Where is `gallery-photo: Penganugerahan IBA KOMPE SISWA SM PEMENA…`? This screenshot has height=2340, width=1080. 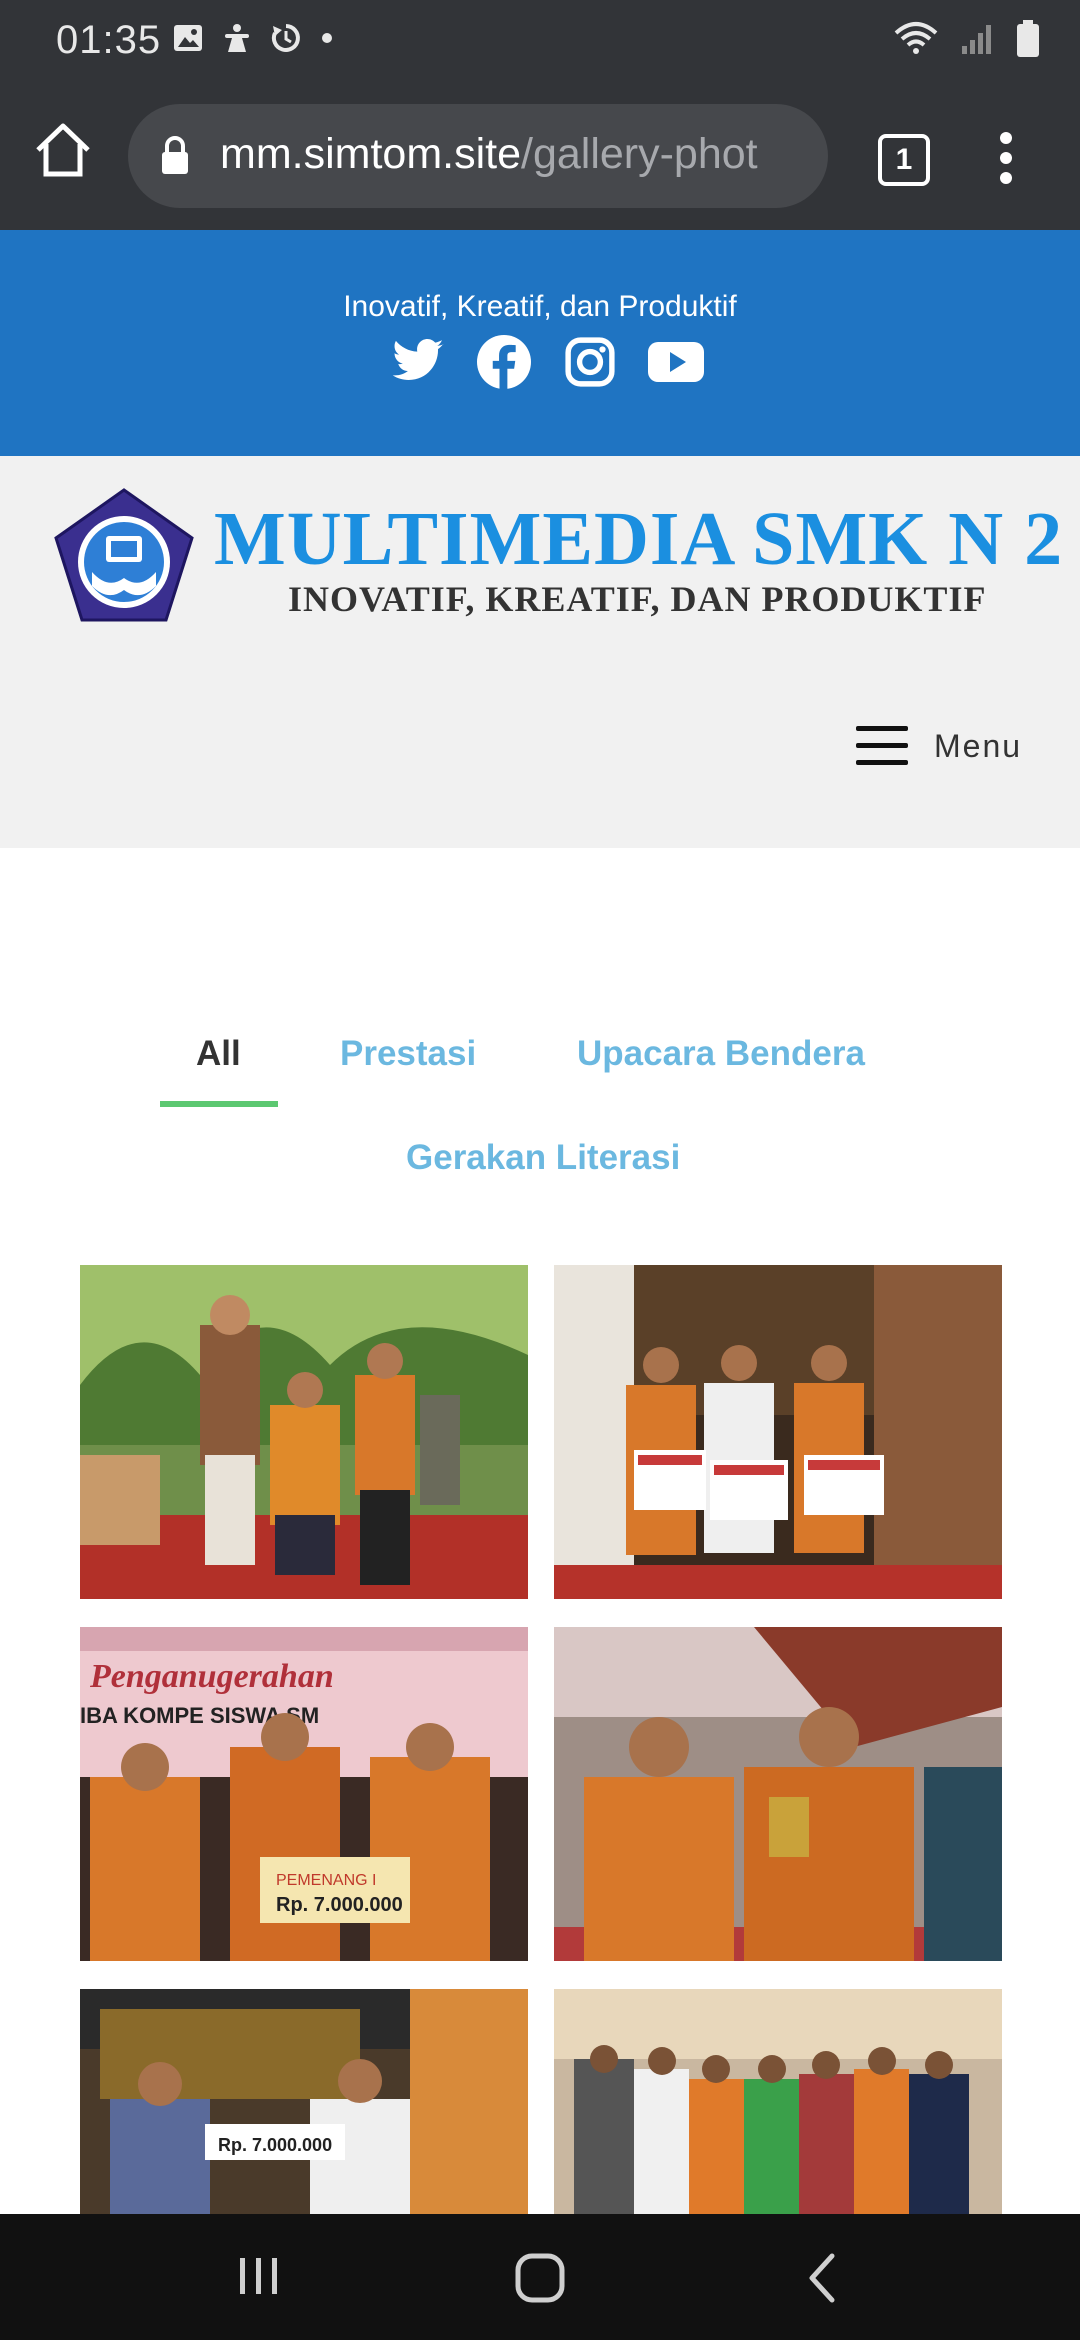
gallery-photo: Penganugerahan IBA KOMPE SISWA SM PEMENA… is located at coordinates (304, 1794).